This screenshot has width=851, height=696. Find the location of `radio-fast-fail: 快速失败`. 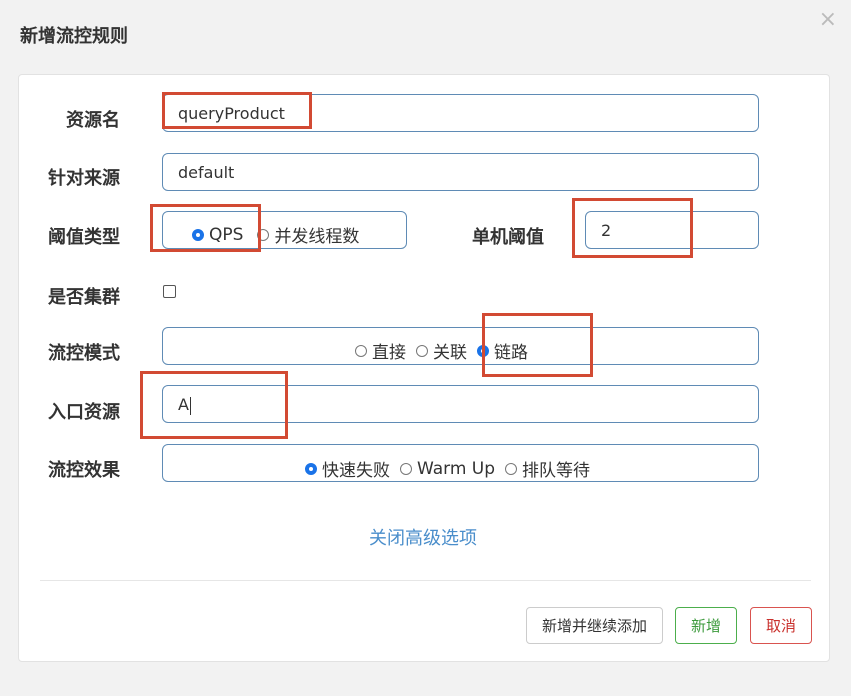

radio-fast-fail: 快速失败 is located at coordinates (347, 468).